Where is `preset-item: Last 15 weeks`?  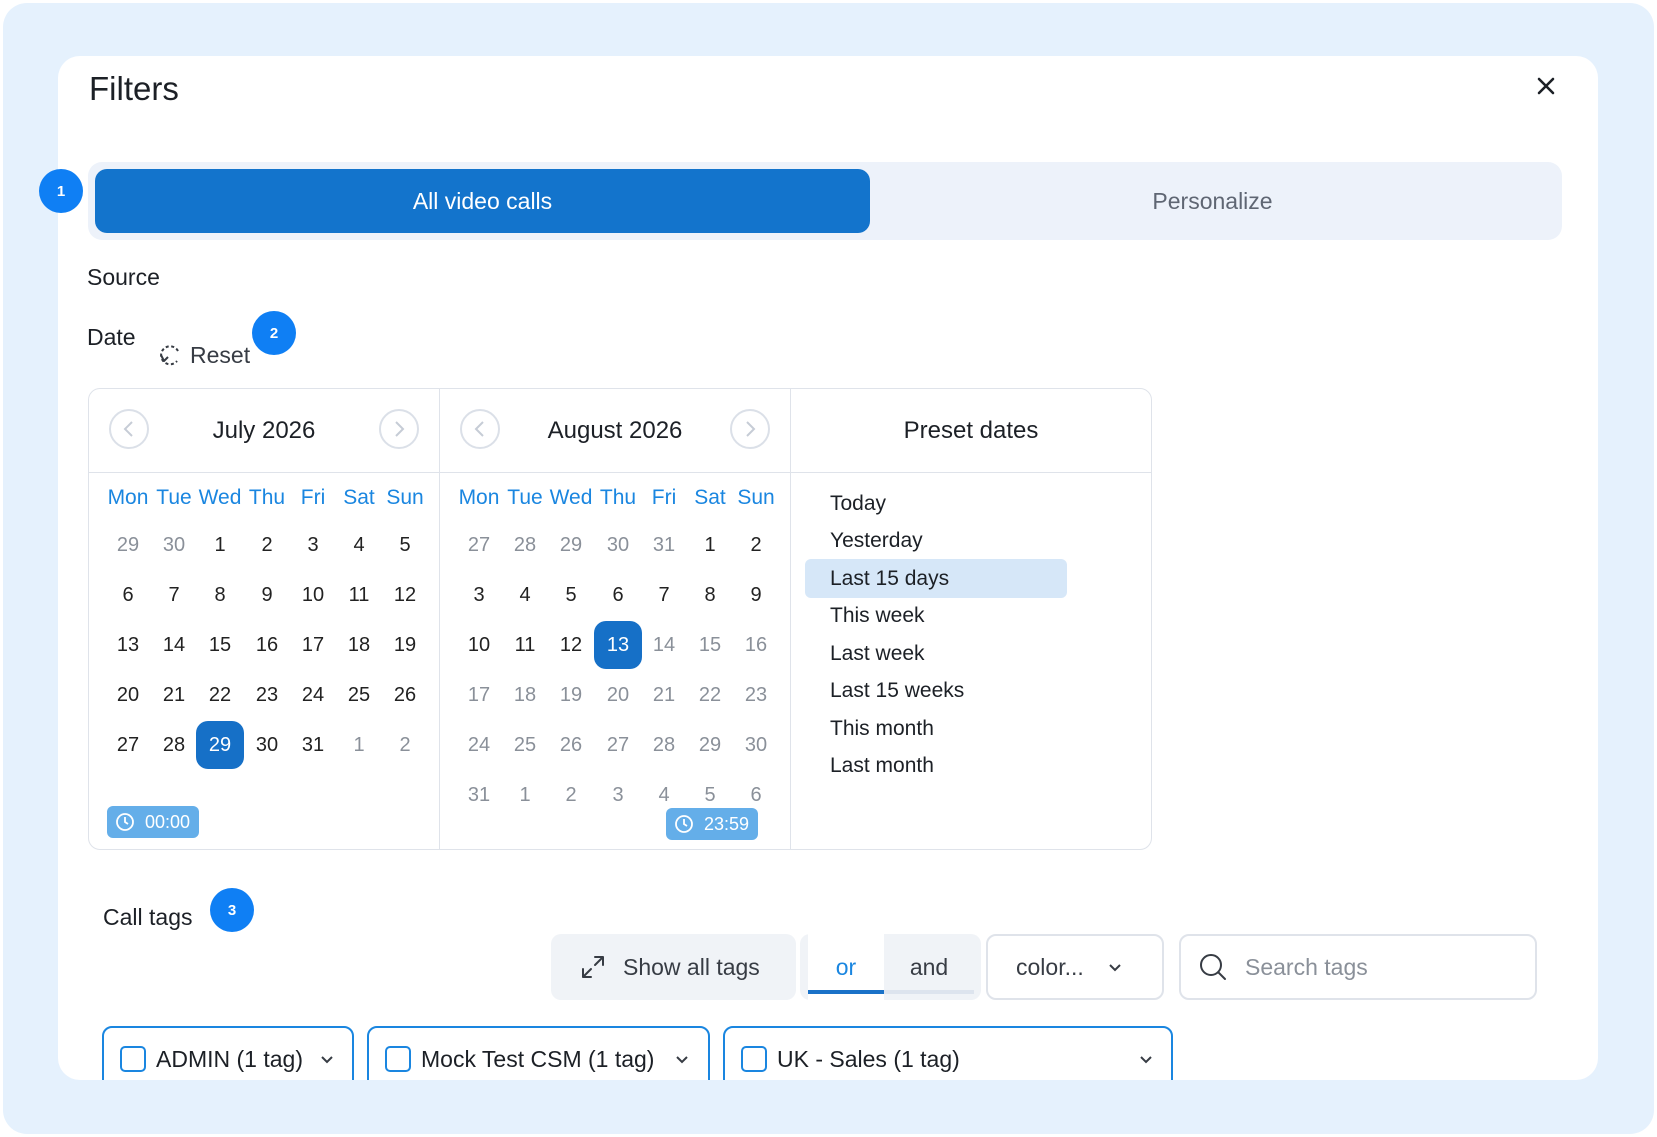
preset-item: Last 15 weeks is located at coordinates (936, 691).